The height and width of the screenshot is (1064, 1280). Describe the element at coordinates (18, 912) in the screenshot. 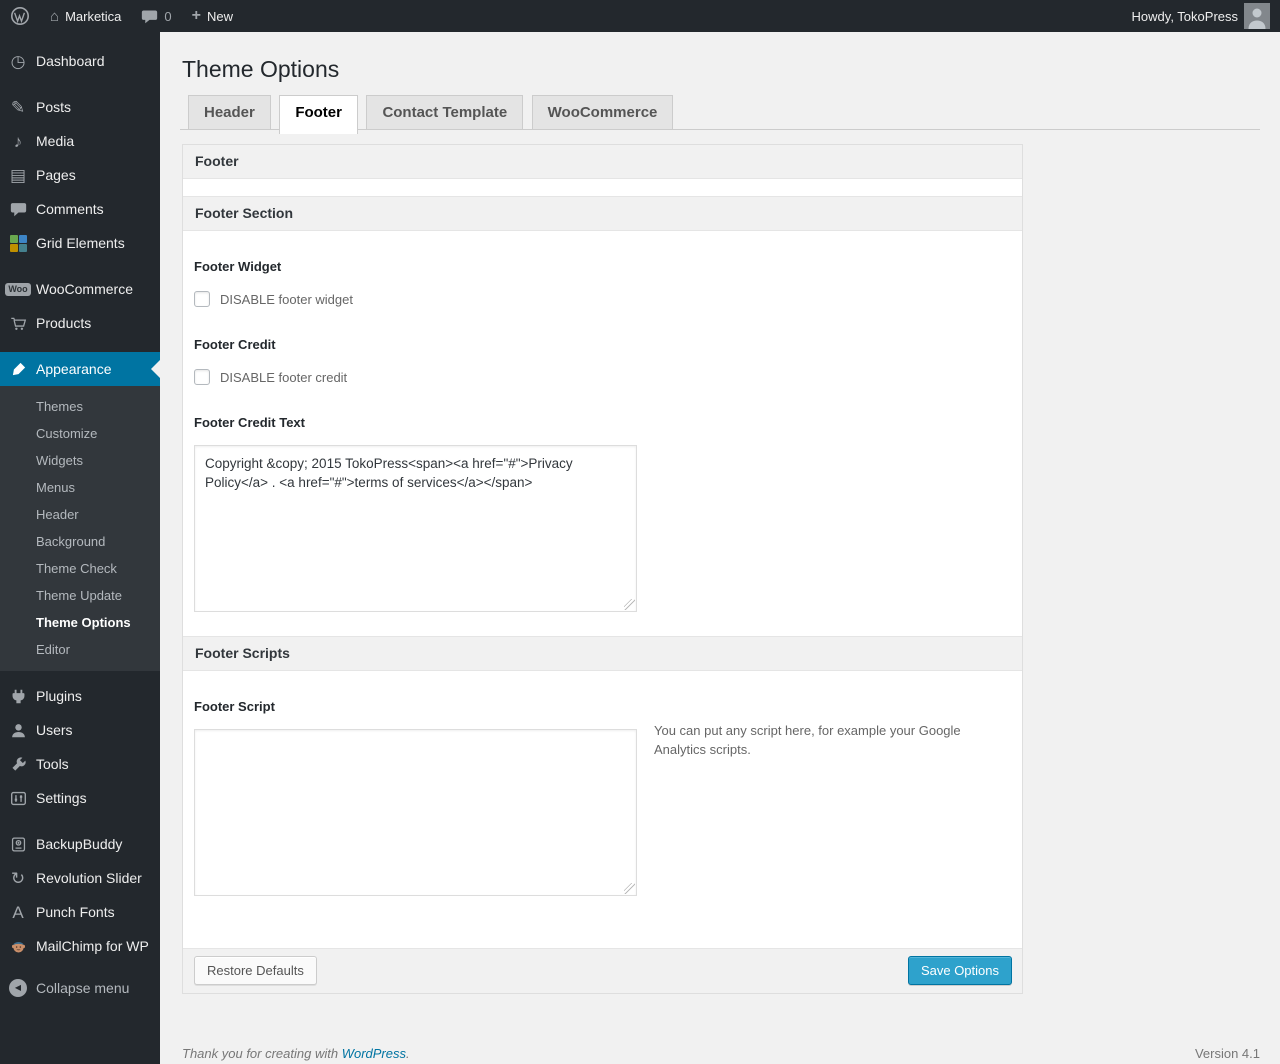

I see `punch-fonts-icon: A` at that location.